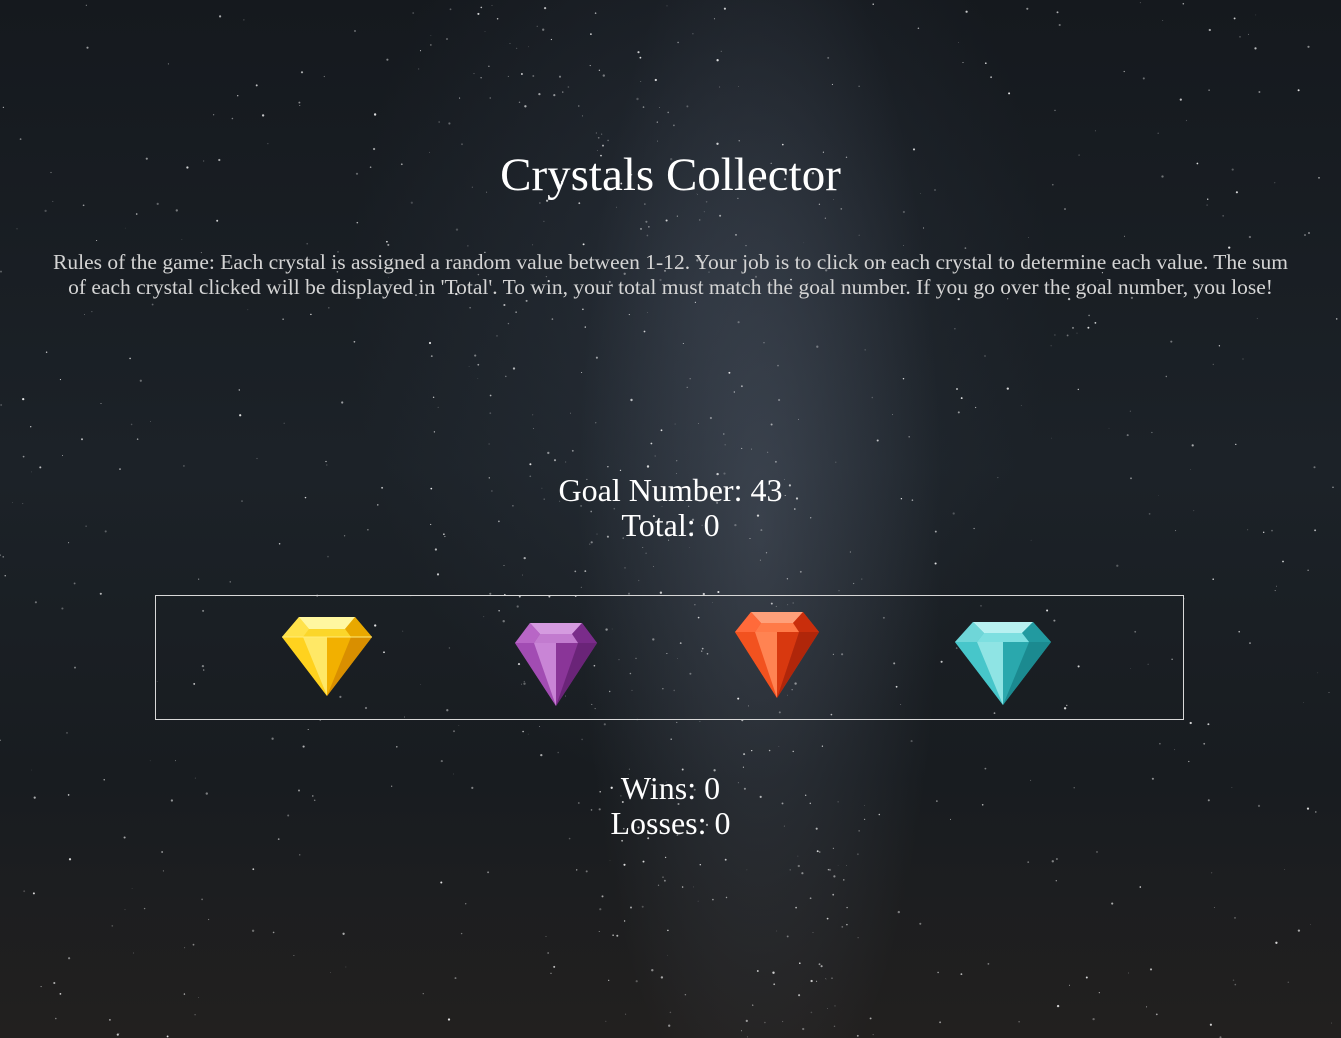 Image resolution: width=1341 pixels, height=1038 pixels. I want to click on goal-number: Goal Number: 43, so click(670, 490).